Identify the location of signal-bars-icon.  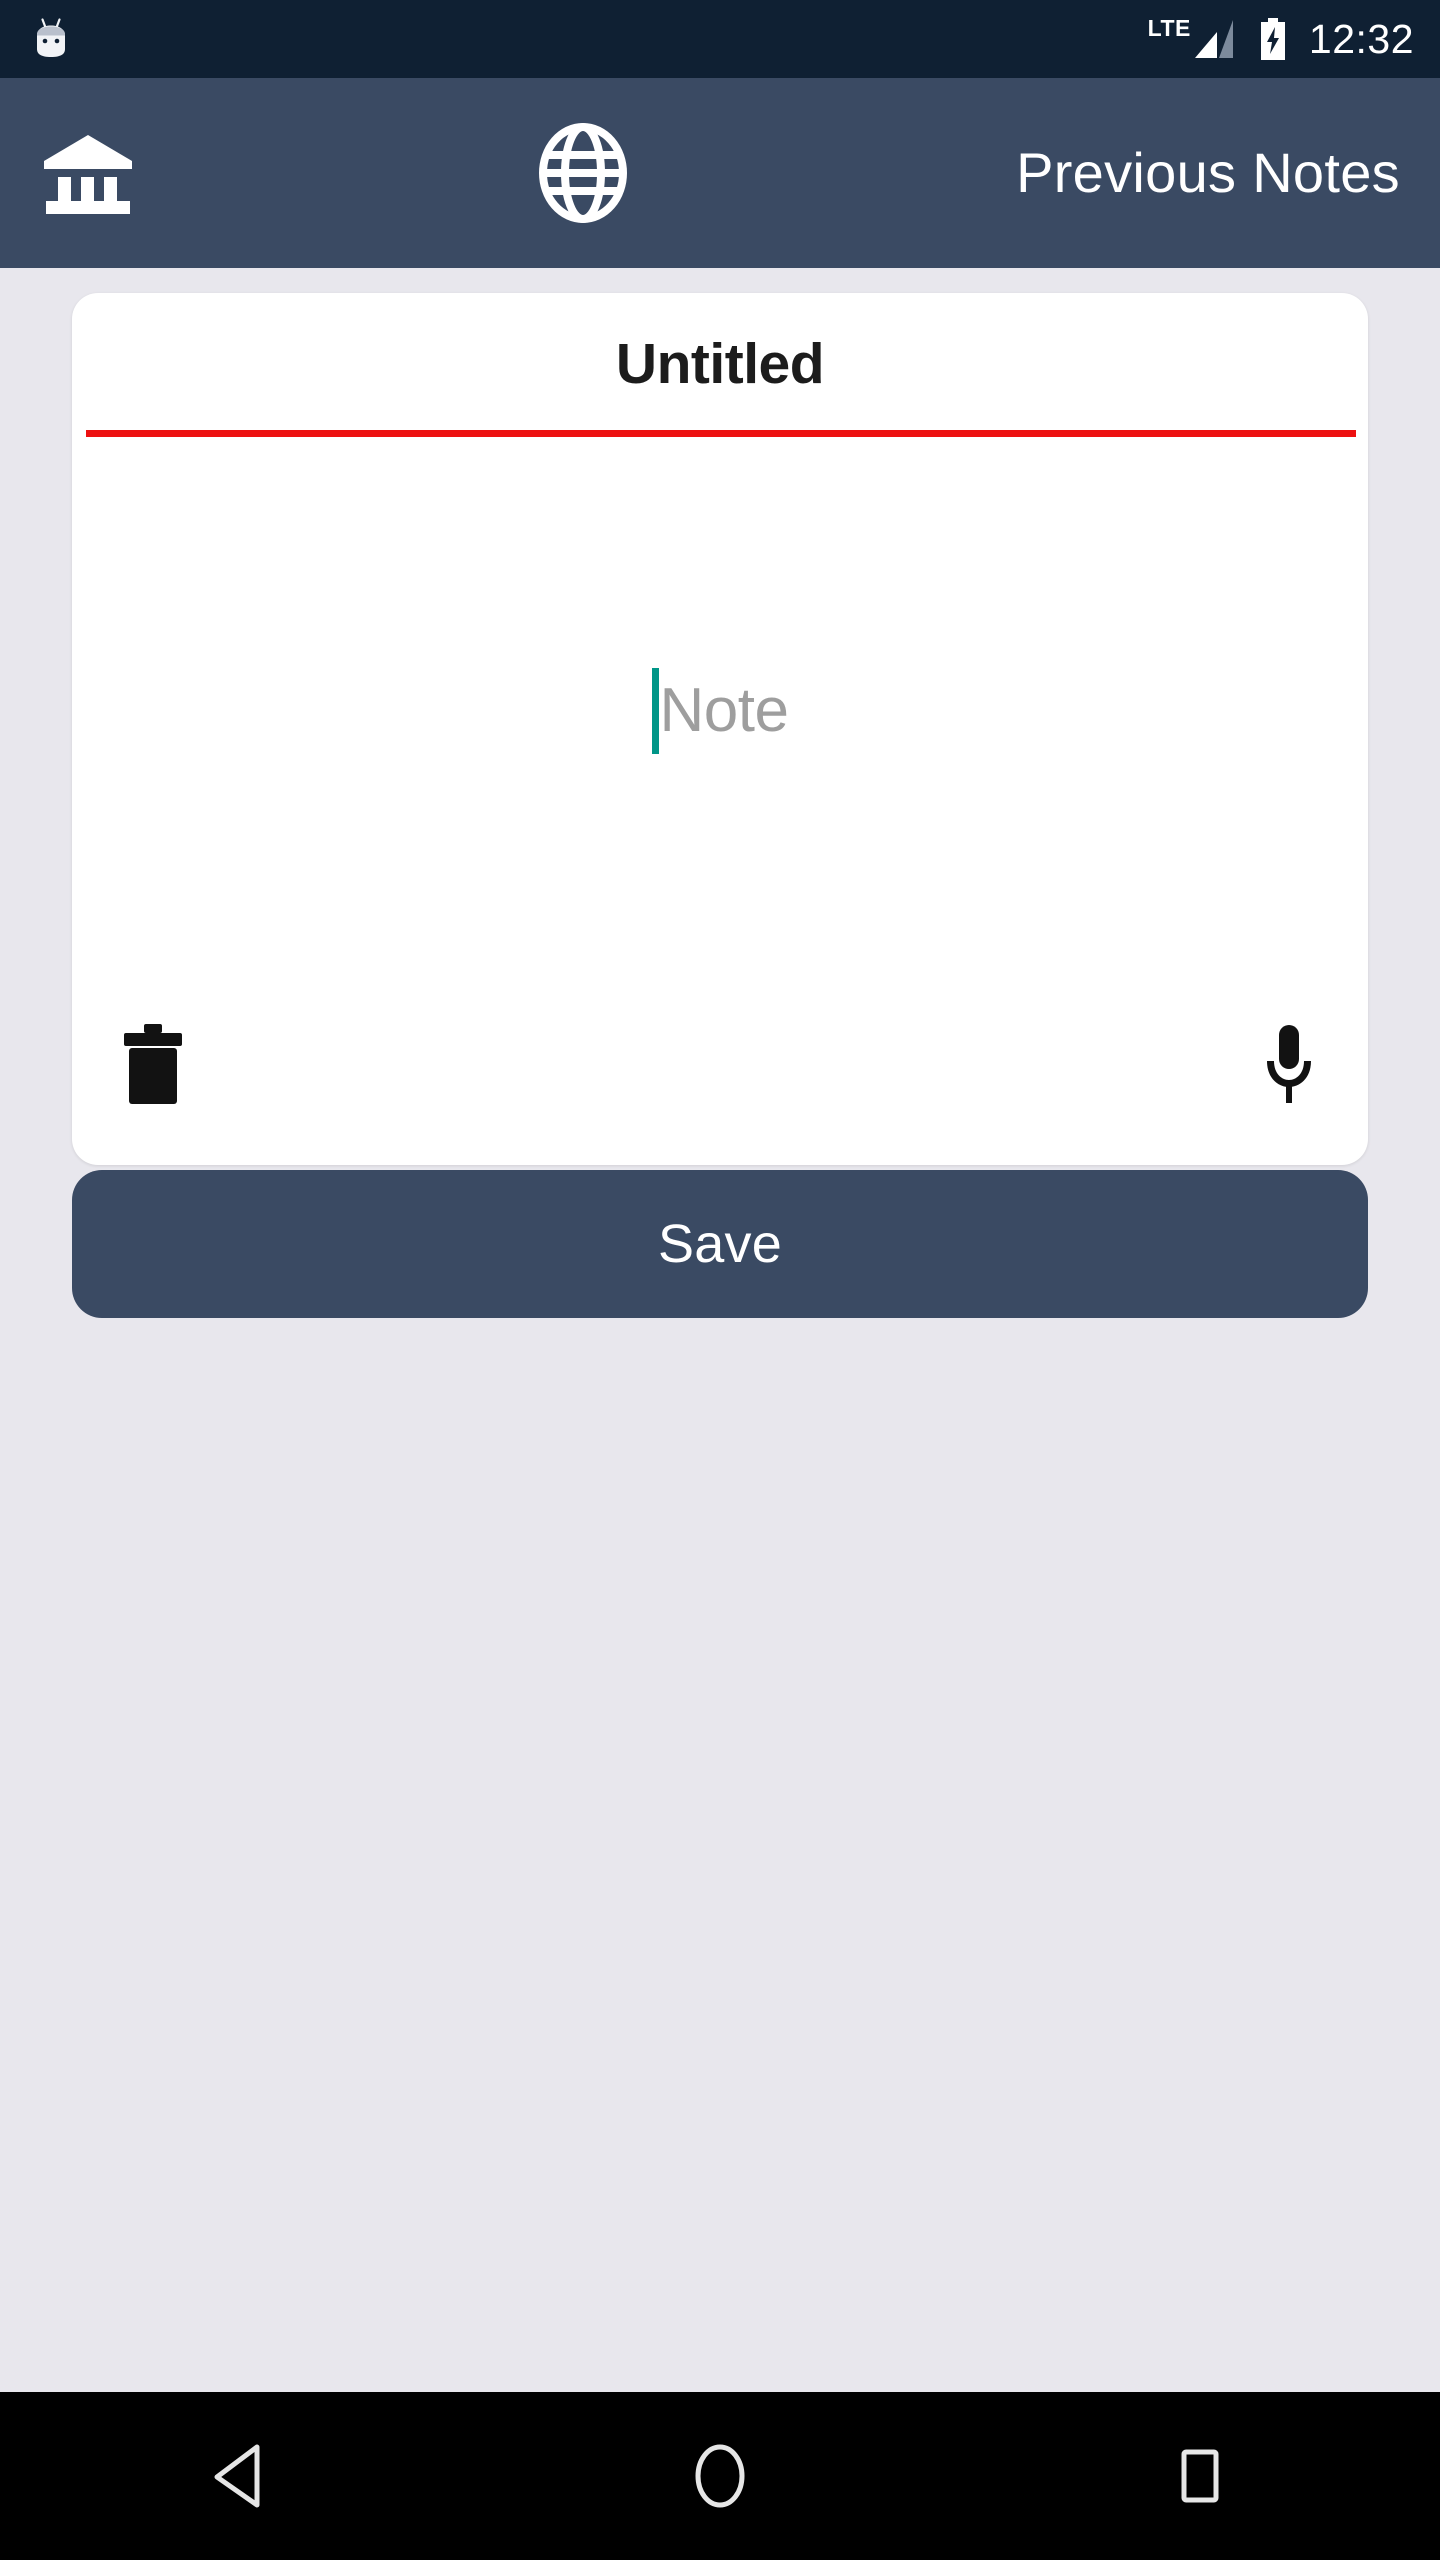
(1213, 39).